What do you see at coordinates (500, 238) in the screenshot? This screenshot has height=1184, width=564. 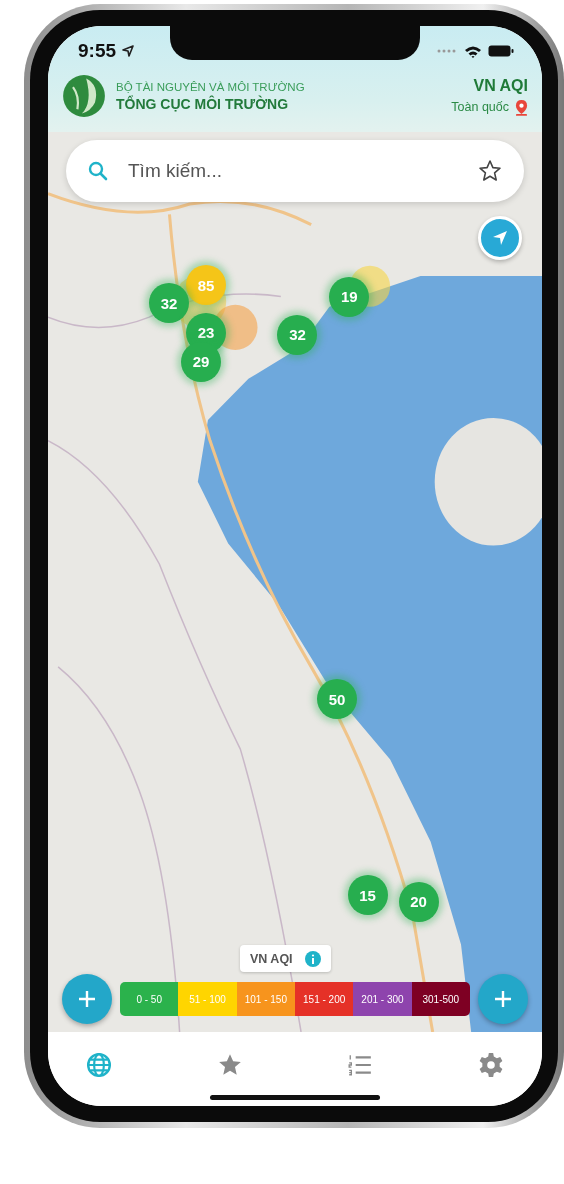 I see `navigation-arrow-icon` at bounding box center [500, 238].